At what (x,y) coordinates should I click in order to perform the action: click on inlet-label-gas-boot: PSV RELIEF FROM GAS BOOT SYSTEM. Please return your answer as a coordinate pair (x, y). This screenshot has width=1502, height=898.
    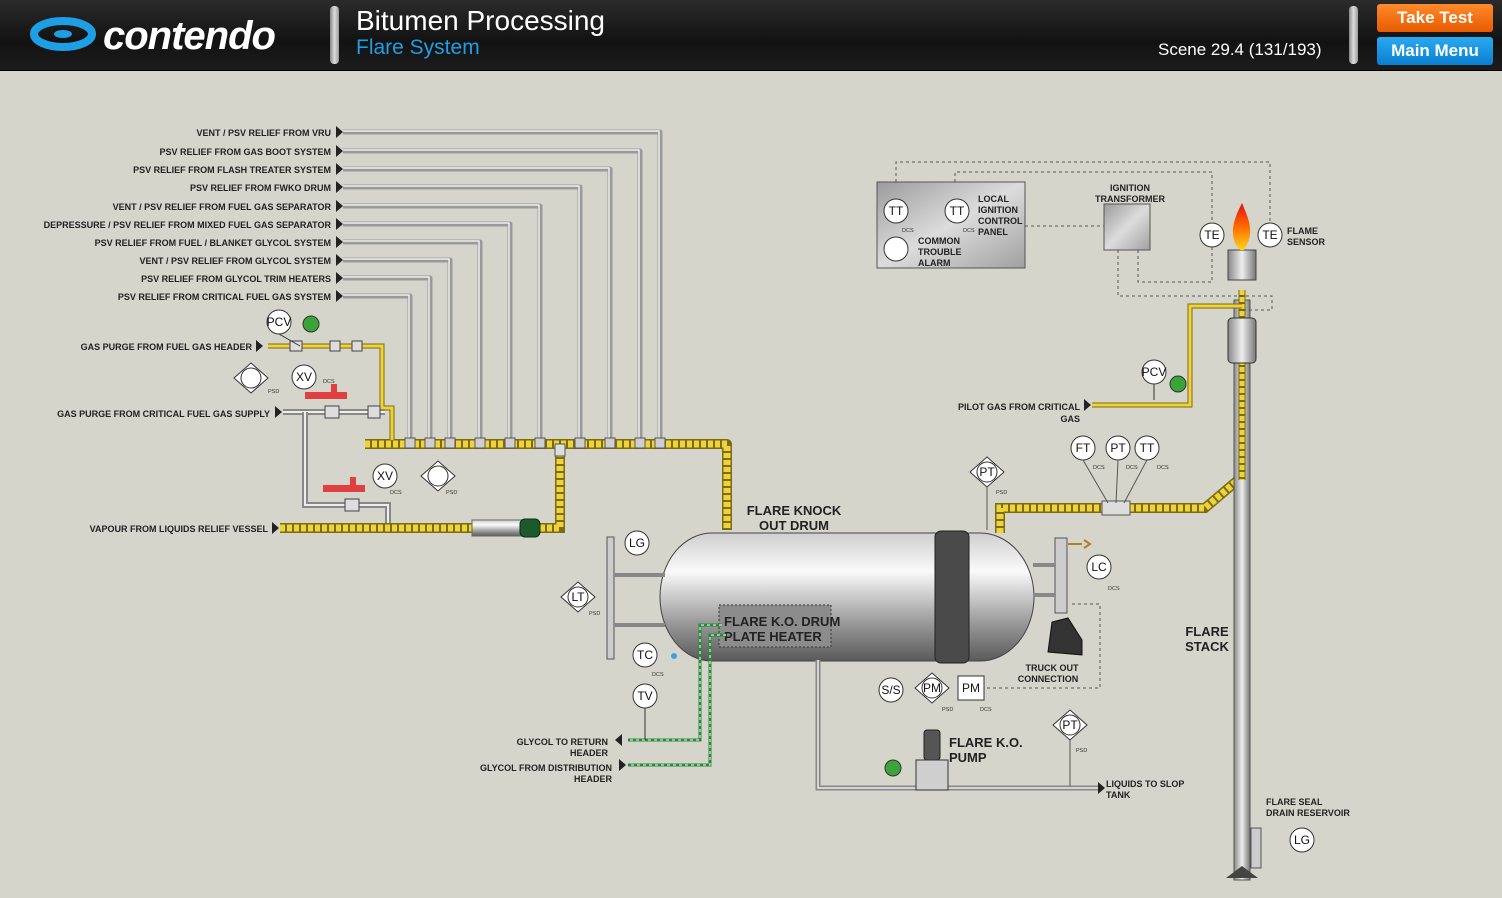
    Looking at the image, I should click on (245, 152).